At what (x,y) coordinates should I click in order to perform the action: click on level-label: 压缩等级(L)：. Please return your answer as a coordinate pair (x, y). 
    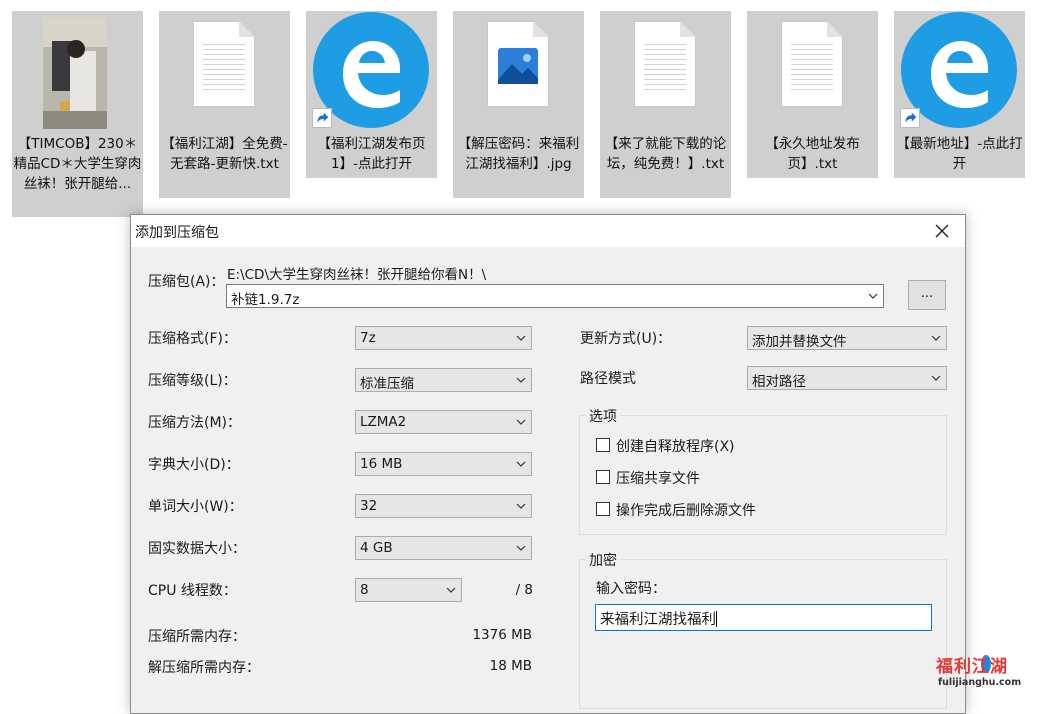
    Looking at the image, I should click on (192, 381).